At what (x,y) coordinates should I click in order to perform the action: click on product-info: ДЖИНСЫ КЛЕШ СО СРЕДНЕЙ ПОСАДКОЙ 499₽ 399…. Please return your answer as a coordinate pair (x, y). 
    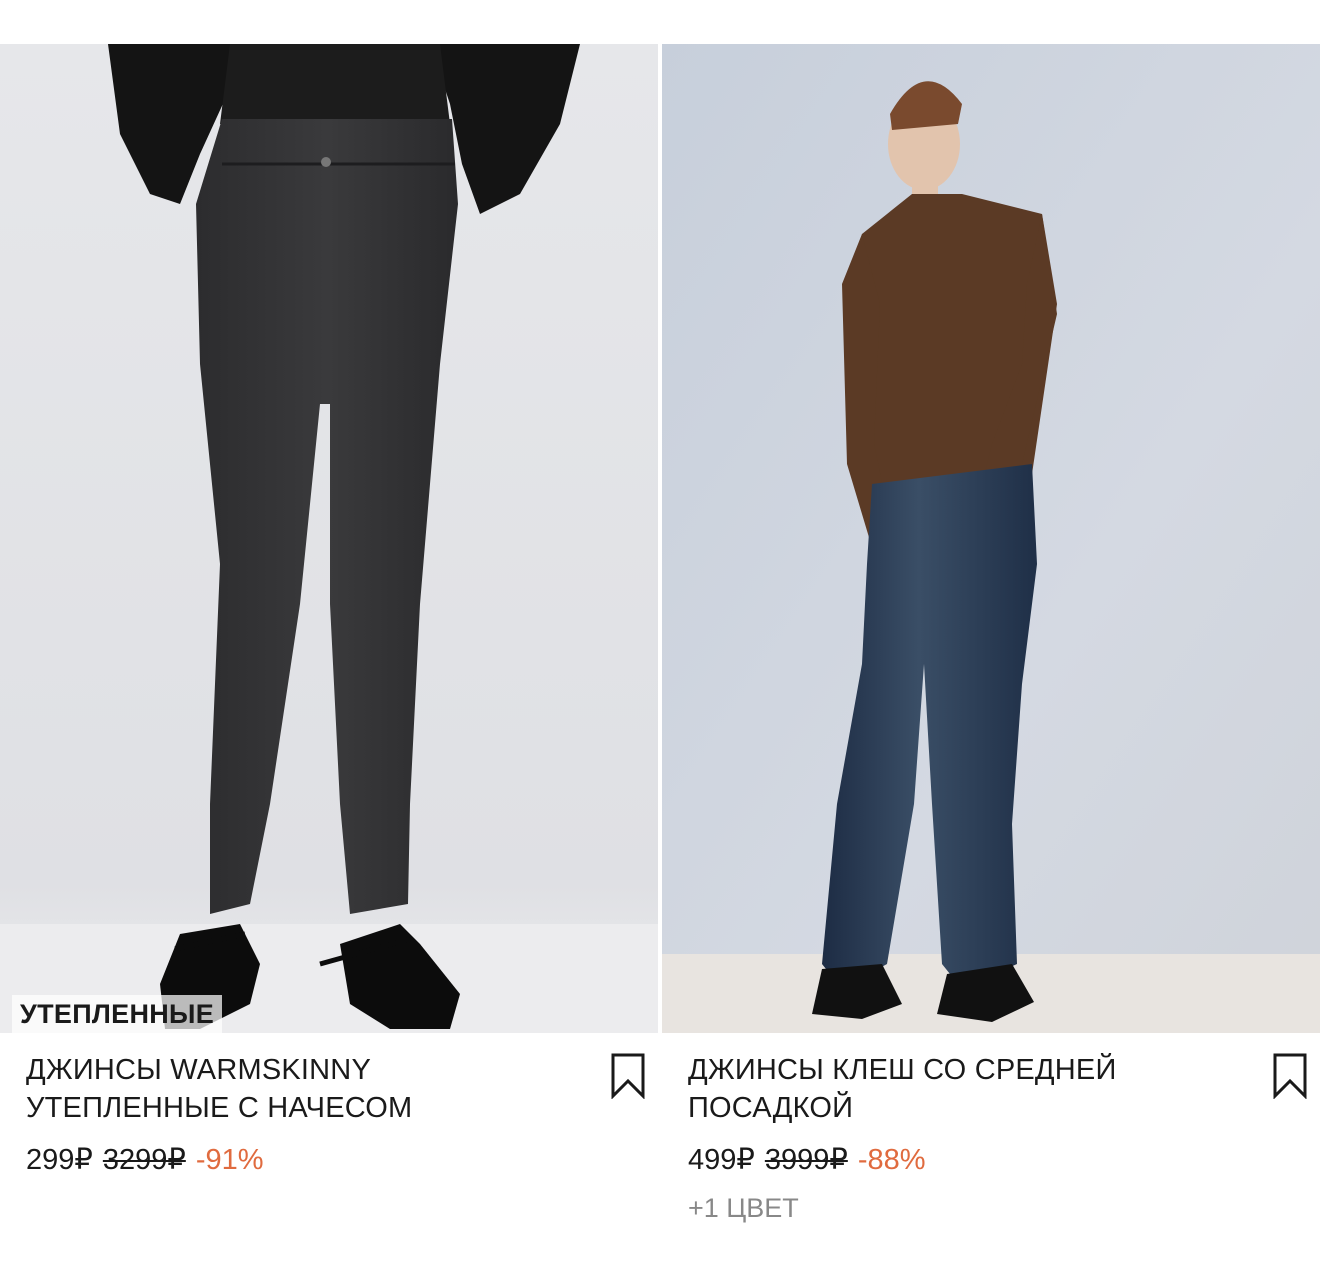
    Looking at the image, I should click on (991, 1148).